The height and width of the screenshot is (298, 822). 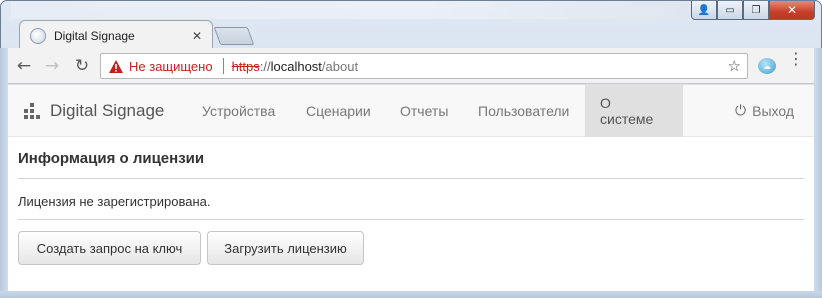 I want to click on user-icon: 👤, so click(x=704, y=10).